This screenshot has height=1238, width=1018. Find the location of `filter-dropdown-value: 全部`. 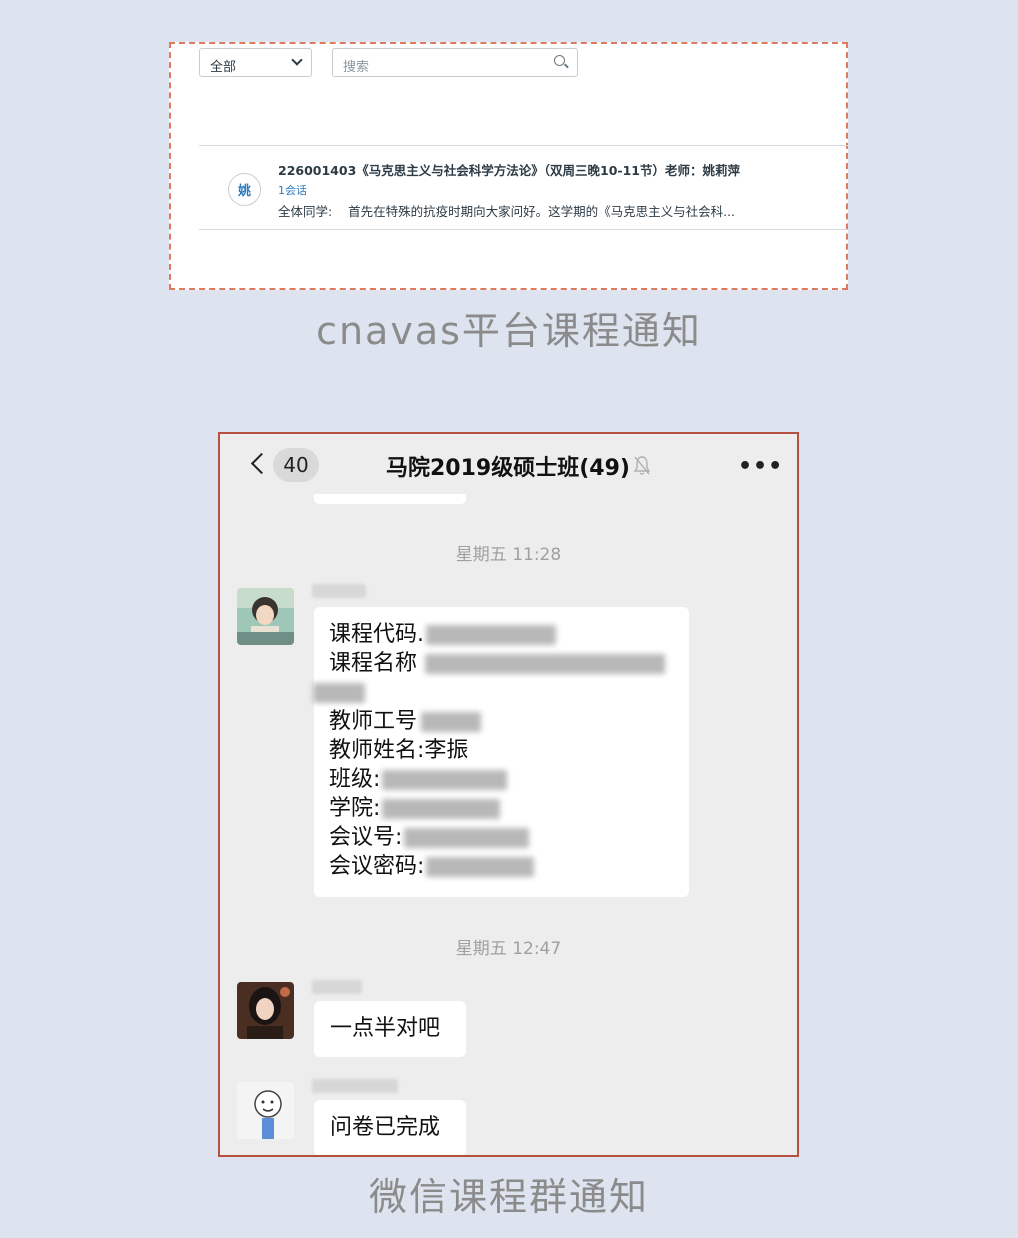

filter-dropdown-value: 全部 is located at coordinates (223, 67).